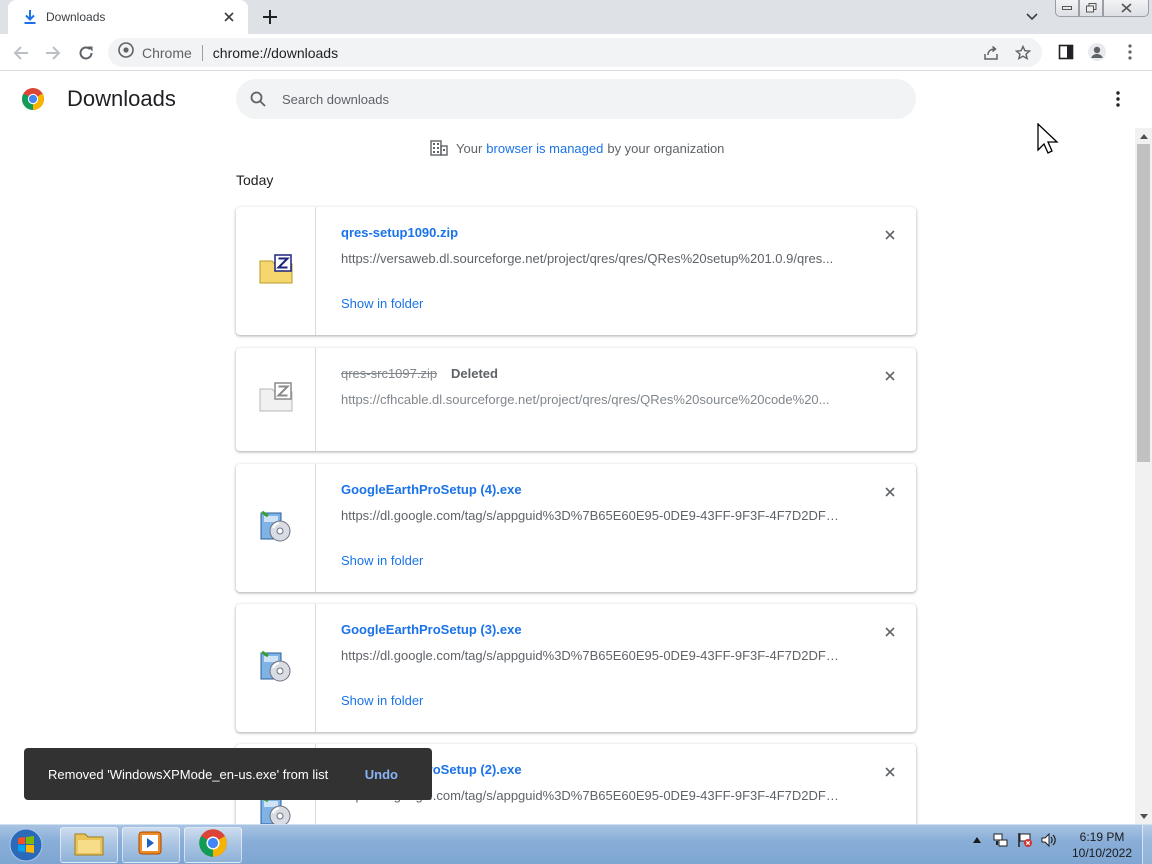  What do you see at coordinates (1147, 844) in the screenshot?
I see `show-desktop-button` at bounding box center [1147, 844].